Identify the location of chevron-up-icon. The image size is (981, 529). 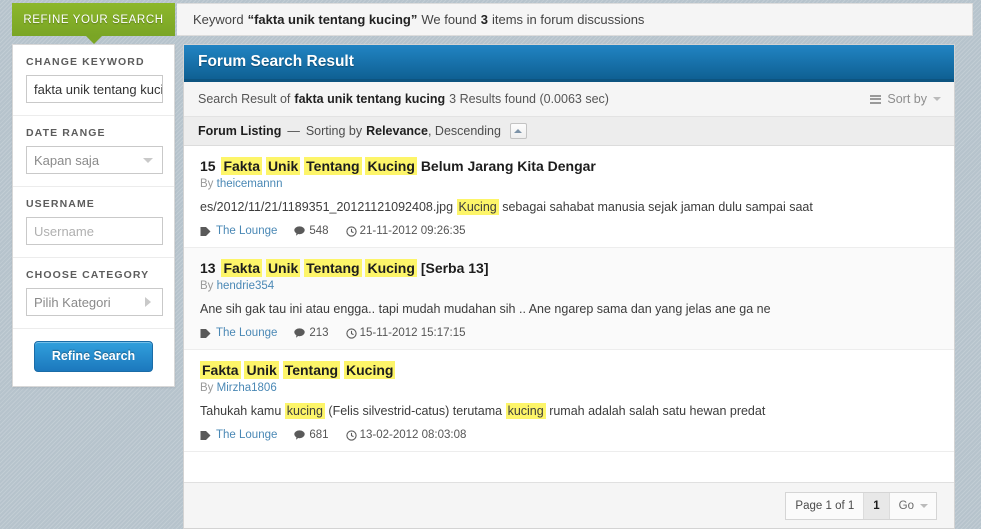
(518, 131).